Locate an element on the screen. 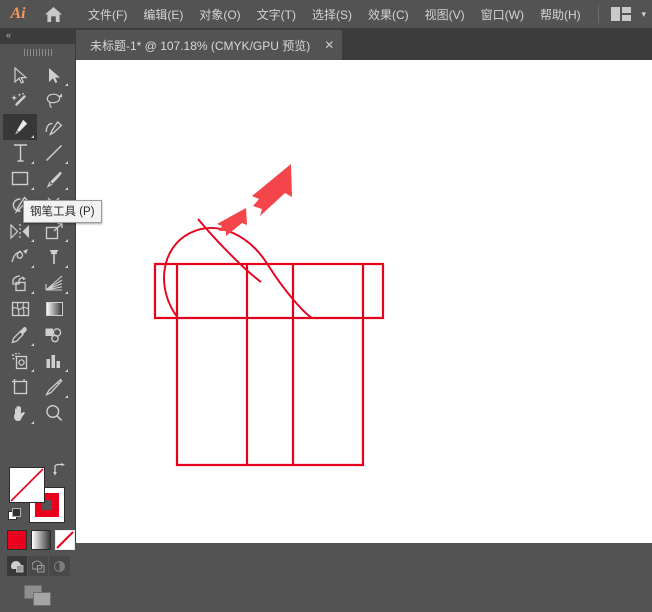 The width and height of the screenshot is (652, 612). draw-normal-mode is located at coordinates (17, 566).